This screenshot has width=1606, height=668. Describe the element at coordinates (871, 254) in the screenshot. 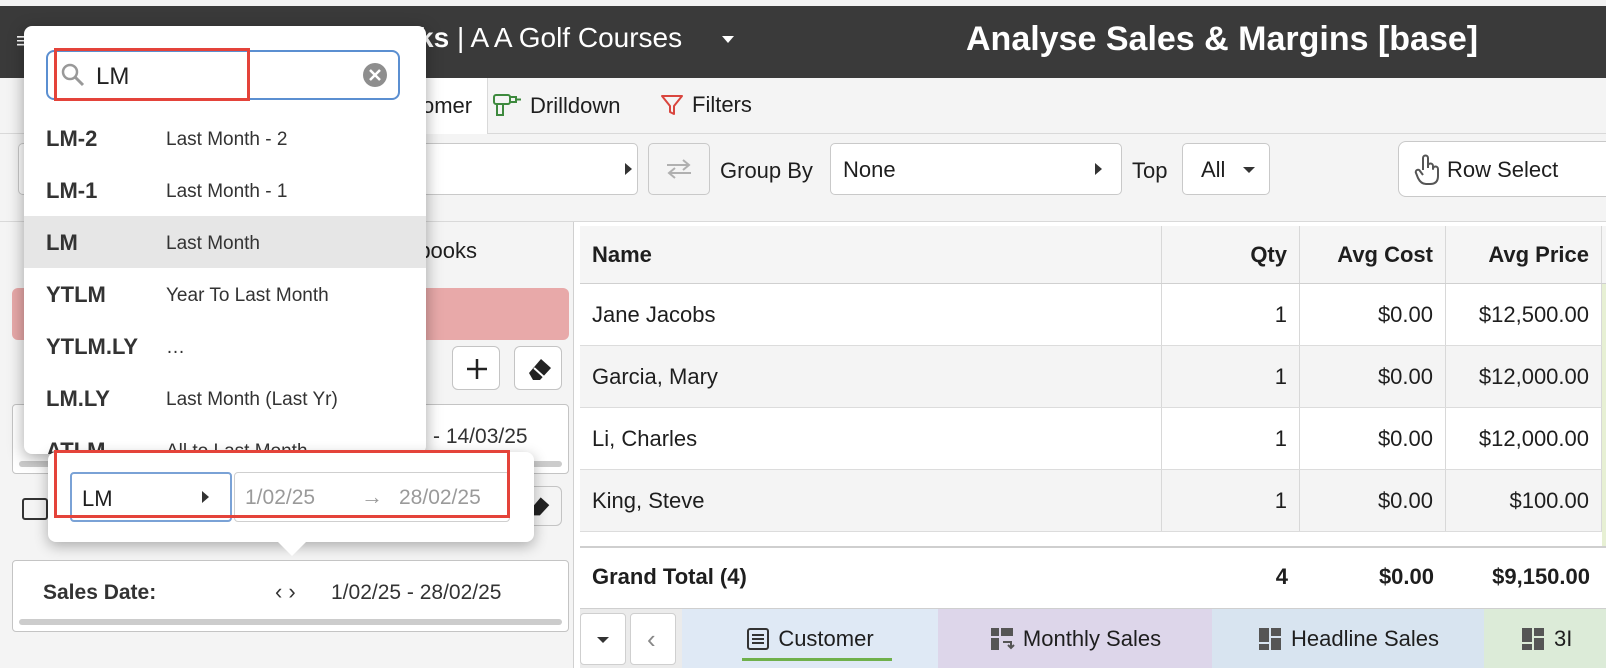

I see `column-header-name: Name` at that location.